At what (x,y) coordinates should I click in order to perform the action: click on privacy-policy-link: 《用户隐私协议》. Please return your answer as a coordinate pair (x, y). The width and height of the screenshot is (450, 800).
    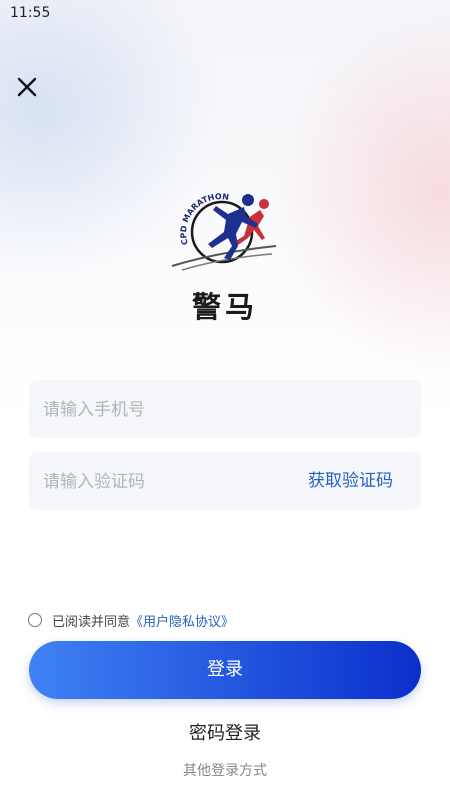
    Looking at the image, I should click on (182, 620).